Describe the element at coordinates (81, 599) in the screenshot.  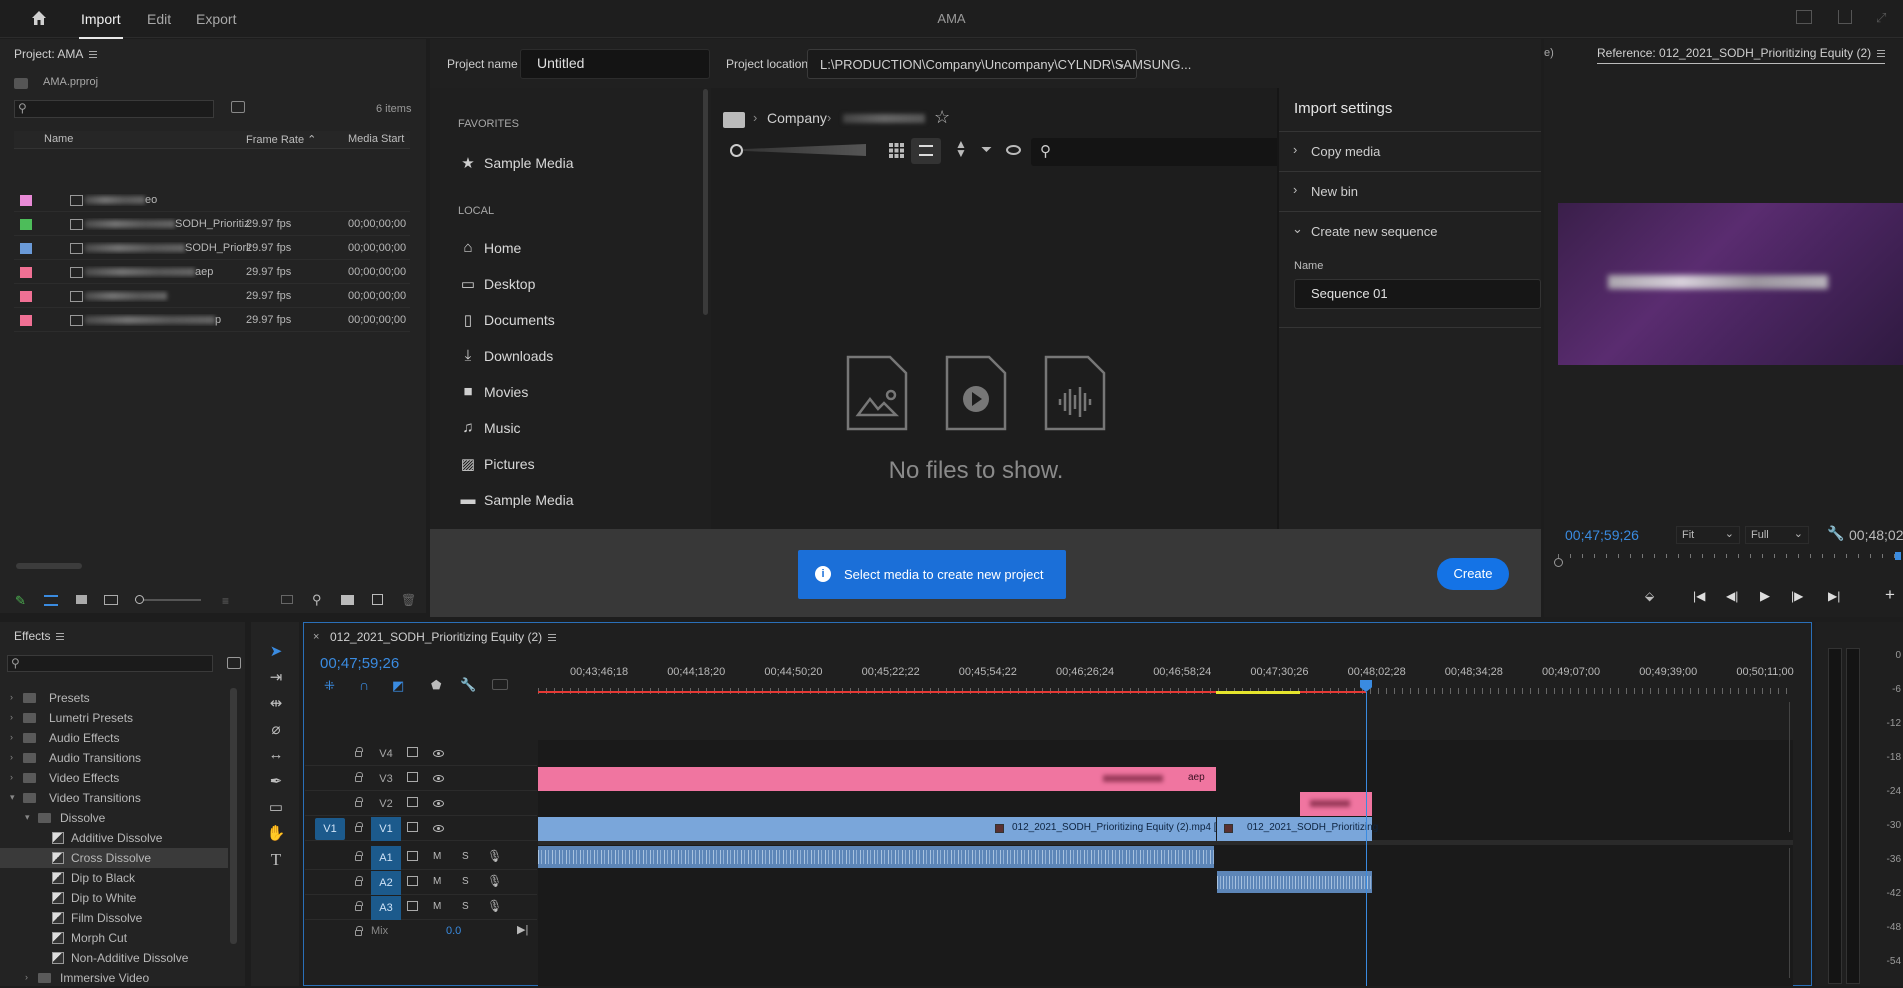
I see `icon-view-icon` at that location.